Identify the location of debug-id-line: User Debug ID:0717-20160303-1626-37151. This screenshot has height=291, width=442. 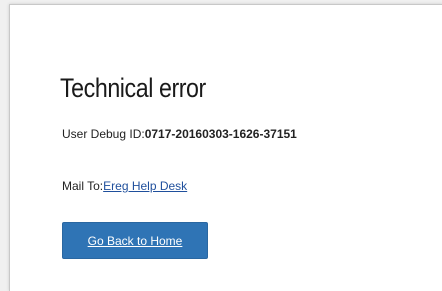
(179, 134).